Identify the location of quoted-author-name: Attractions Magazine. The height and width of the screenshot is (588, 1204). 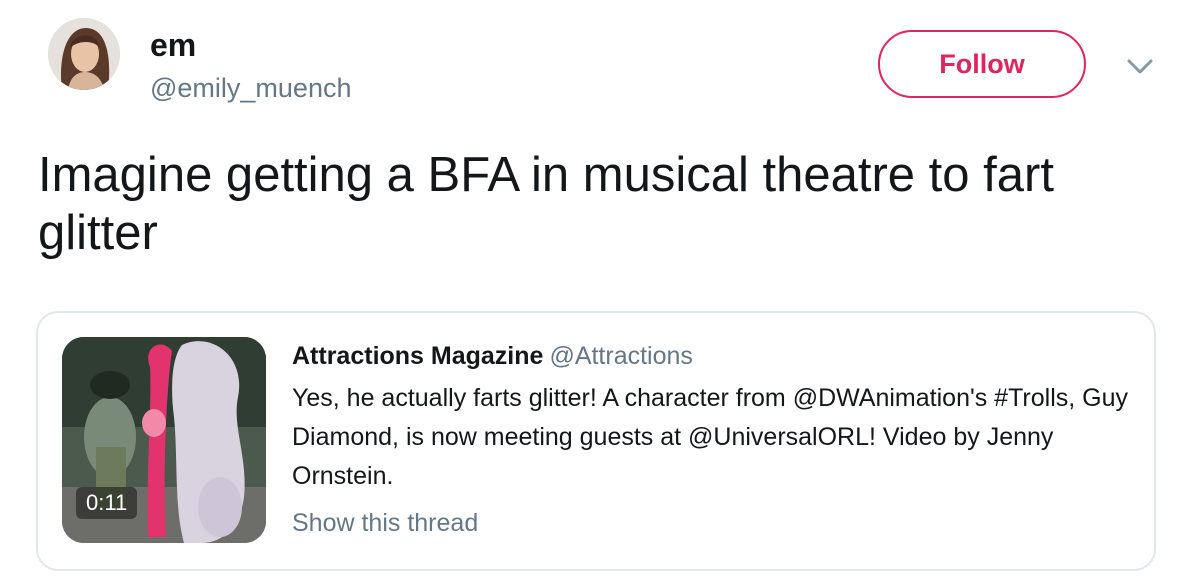
(418, 356).